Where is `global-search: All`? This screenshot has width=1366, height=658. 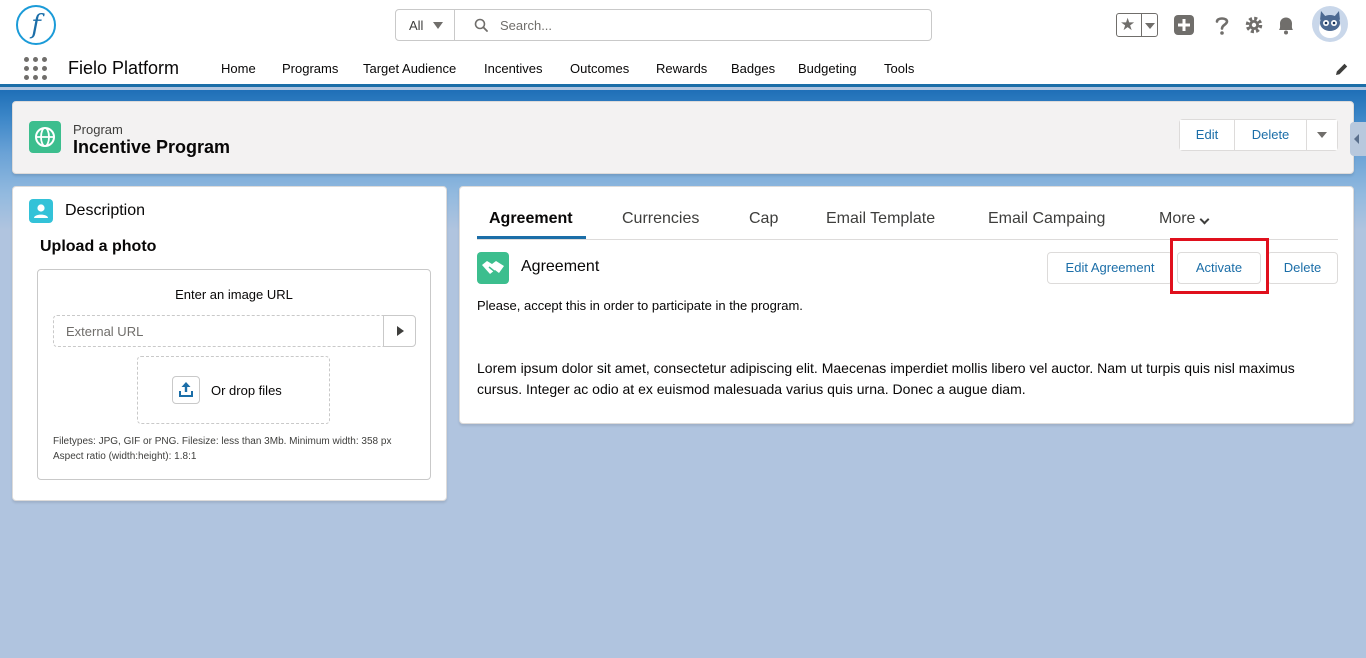 global-search: All is located at coordinates (663, 25).